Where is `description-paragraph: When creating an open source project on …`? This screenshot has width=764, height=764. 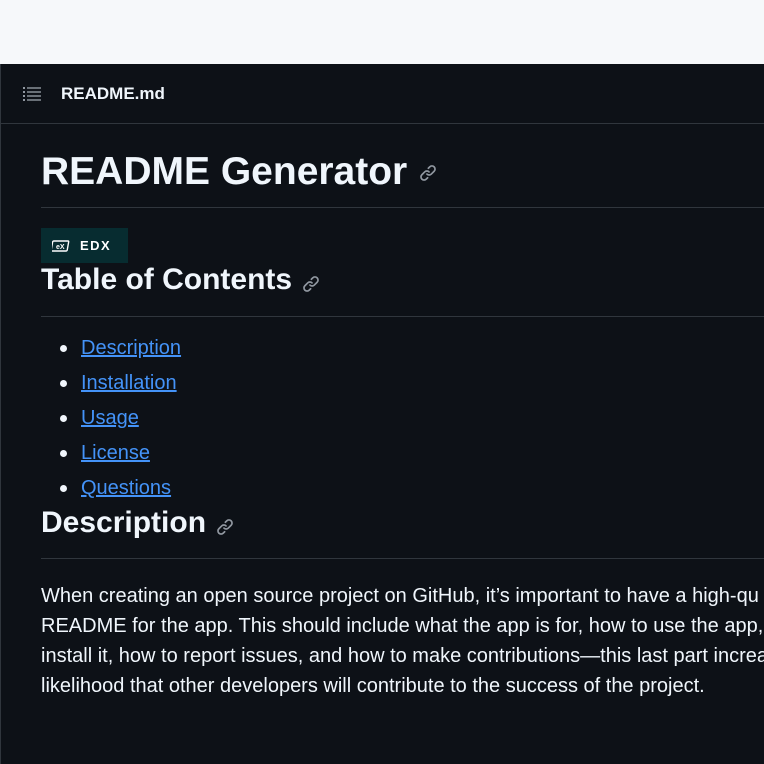 description-paragraph: When creating an open source project on … is located at coordinates (402, 641).